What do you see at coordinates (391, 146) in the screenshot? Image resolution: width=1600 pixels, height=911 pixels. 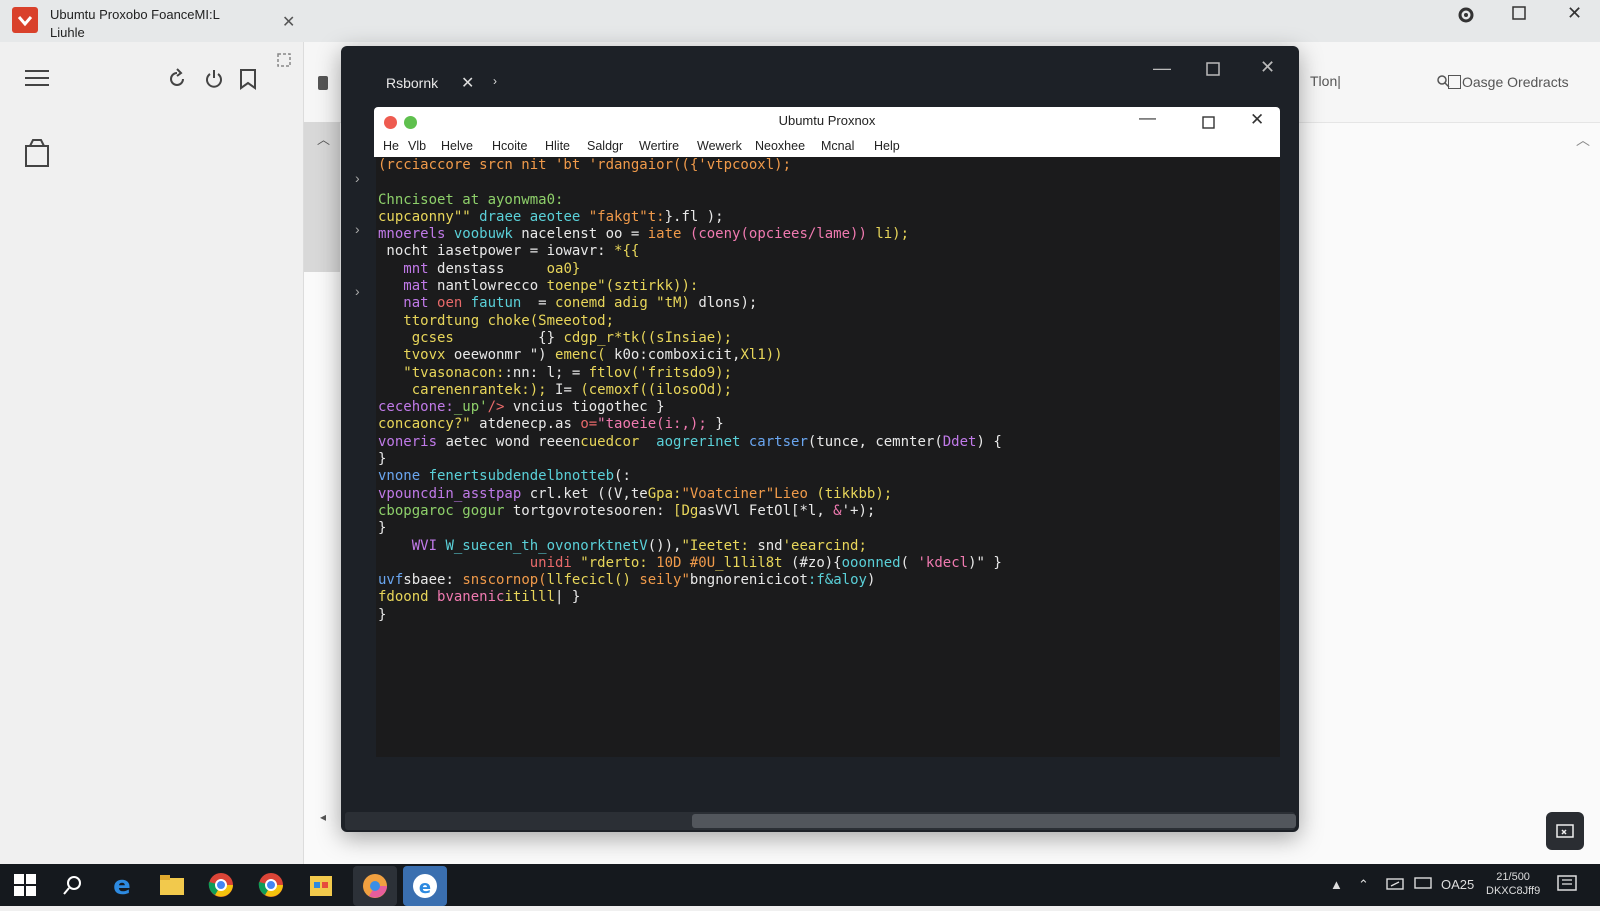 I see `menu-item: He` at bounding box center [391, 146].